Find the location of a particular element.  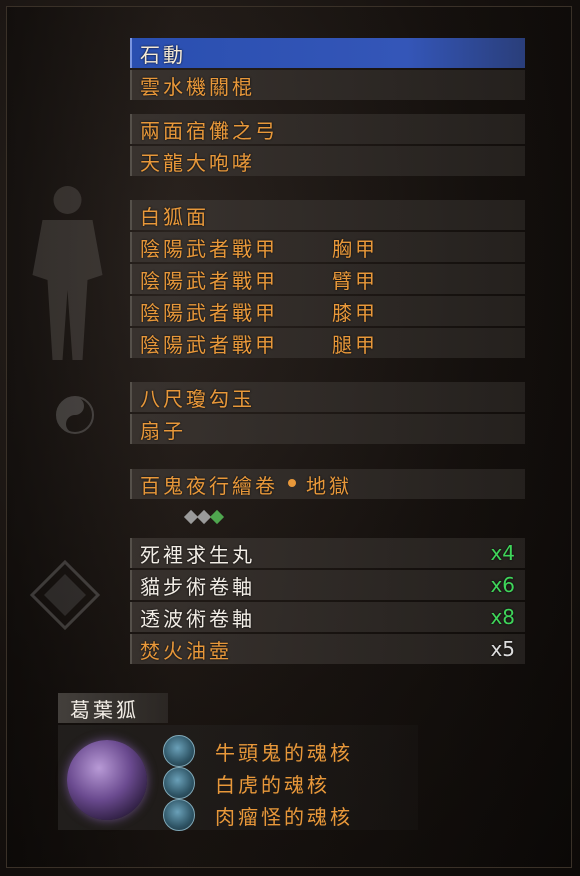

weapon-name: 雲水機關棍 is located at coordinates (197, 86).